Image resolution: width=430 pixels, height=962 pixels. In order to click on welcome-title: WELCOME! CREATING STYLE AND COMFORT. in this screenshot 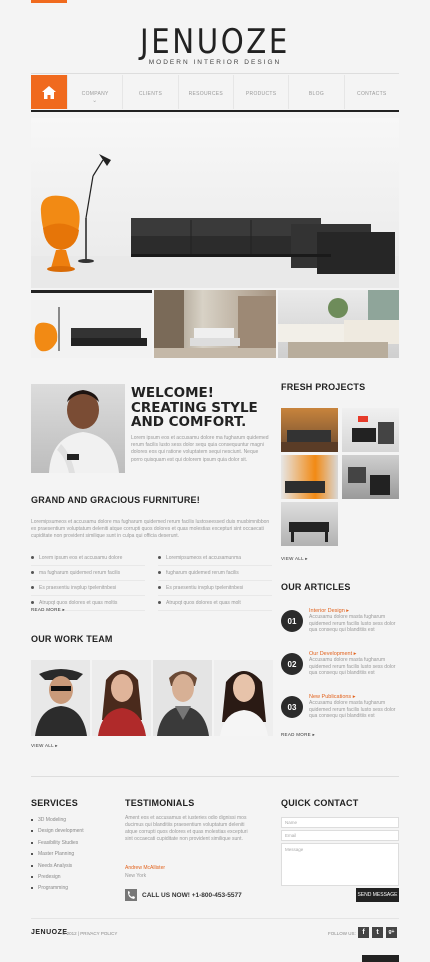, I will do `click(198, 408)`.